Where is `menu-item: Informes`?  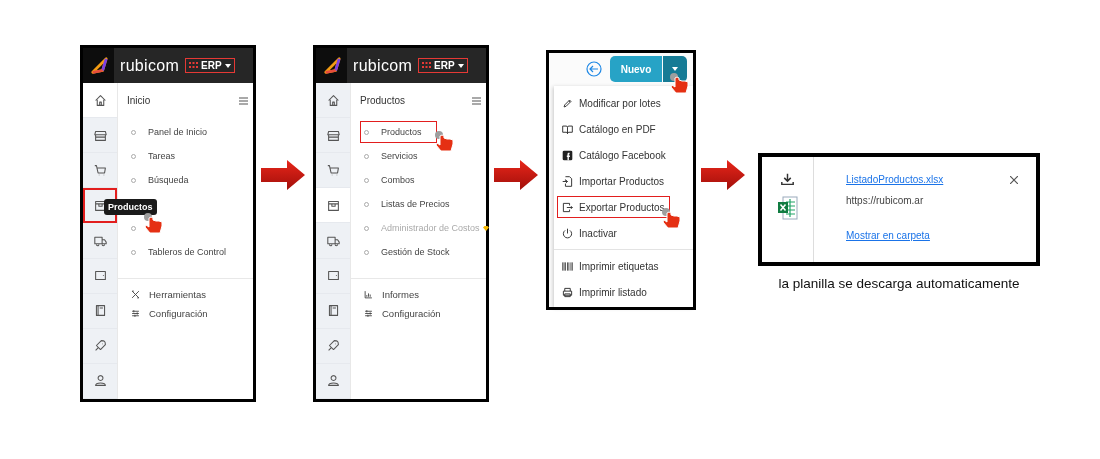
menu-item: Informes is located at coordinates (422, 294).